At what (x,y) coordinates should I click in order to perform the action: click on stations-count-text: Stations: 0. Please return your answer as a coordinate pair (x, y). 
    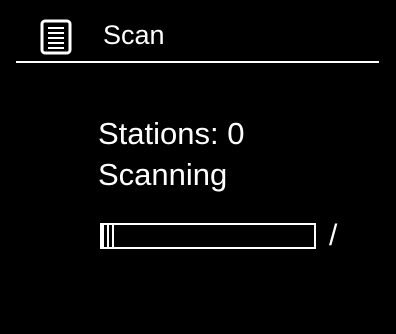
    Looking at the image, I should click on (171, 133).